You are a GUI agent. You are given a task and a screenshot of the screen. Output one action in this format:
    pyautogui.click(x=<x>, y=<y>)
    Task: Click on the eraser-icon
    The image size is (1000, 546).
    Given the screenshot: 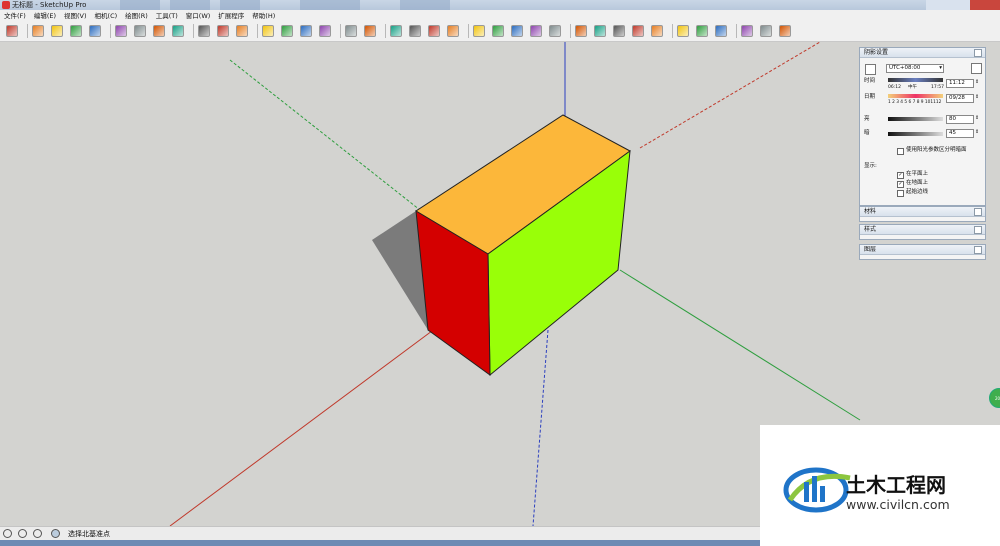 What is the action you would take?
    pyautogui.click(x=38, y=31)
    